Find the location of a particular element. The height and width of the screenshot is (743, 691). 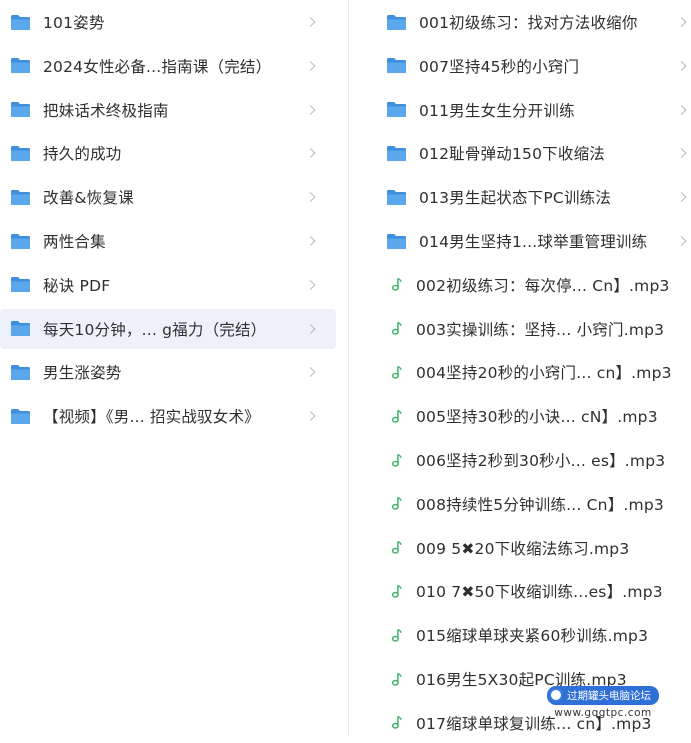

folder-item: 001初级练习：找对方法收缩你 is located at coordinates (531, 22).